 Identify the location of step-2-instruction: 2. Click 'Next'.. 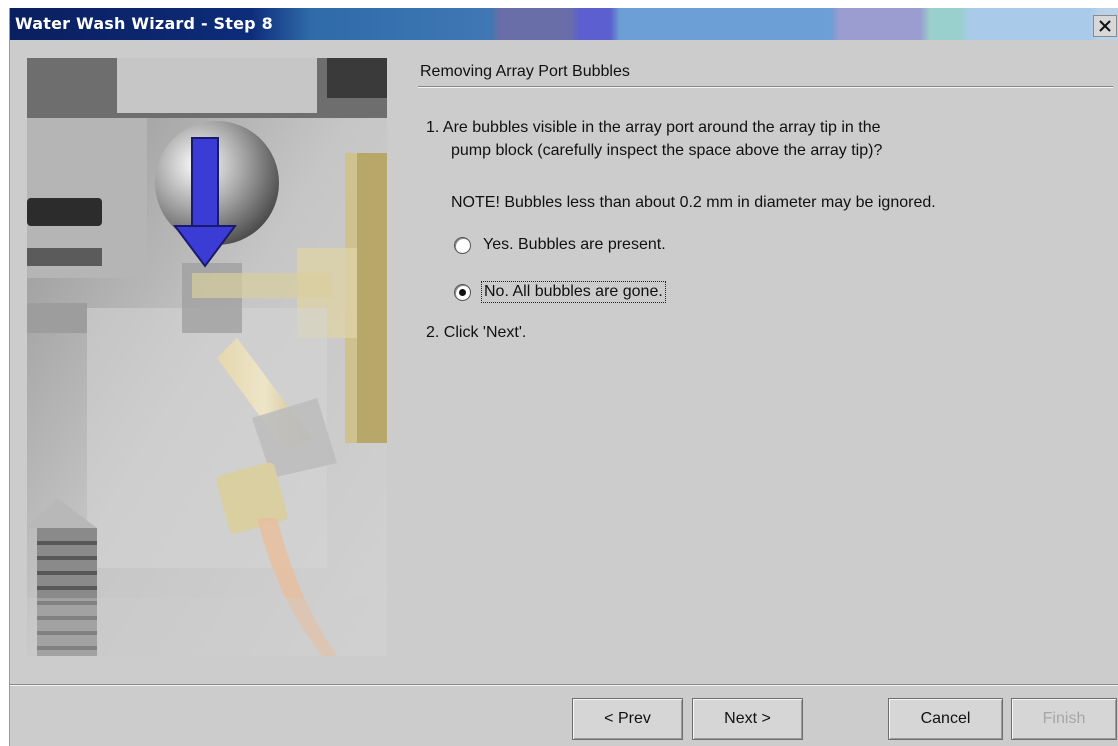
(476, 332).